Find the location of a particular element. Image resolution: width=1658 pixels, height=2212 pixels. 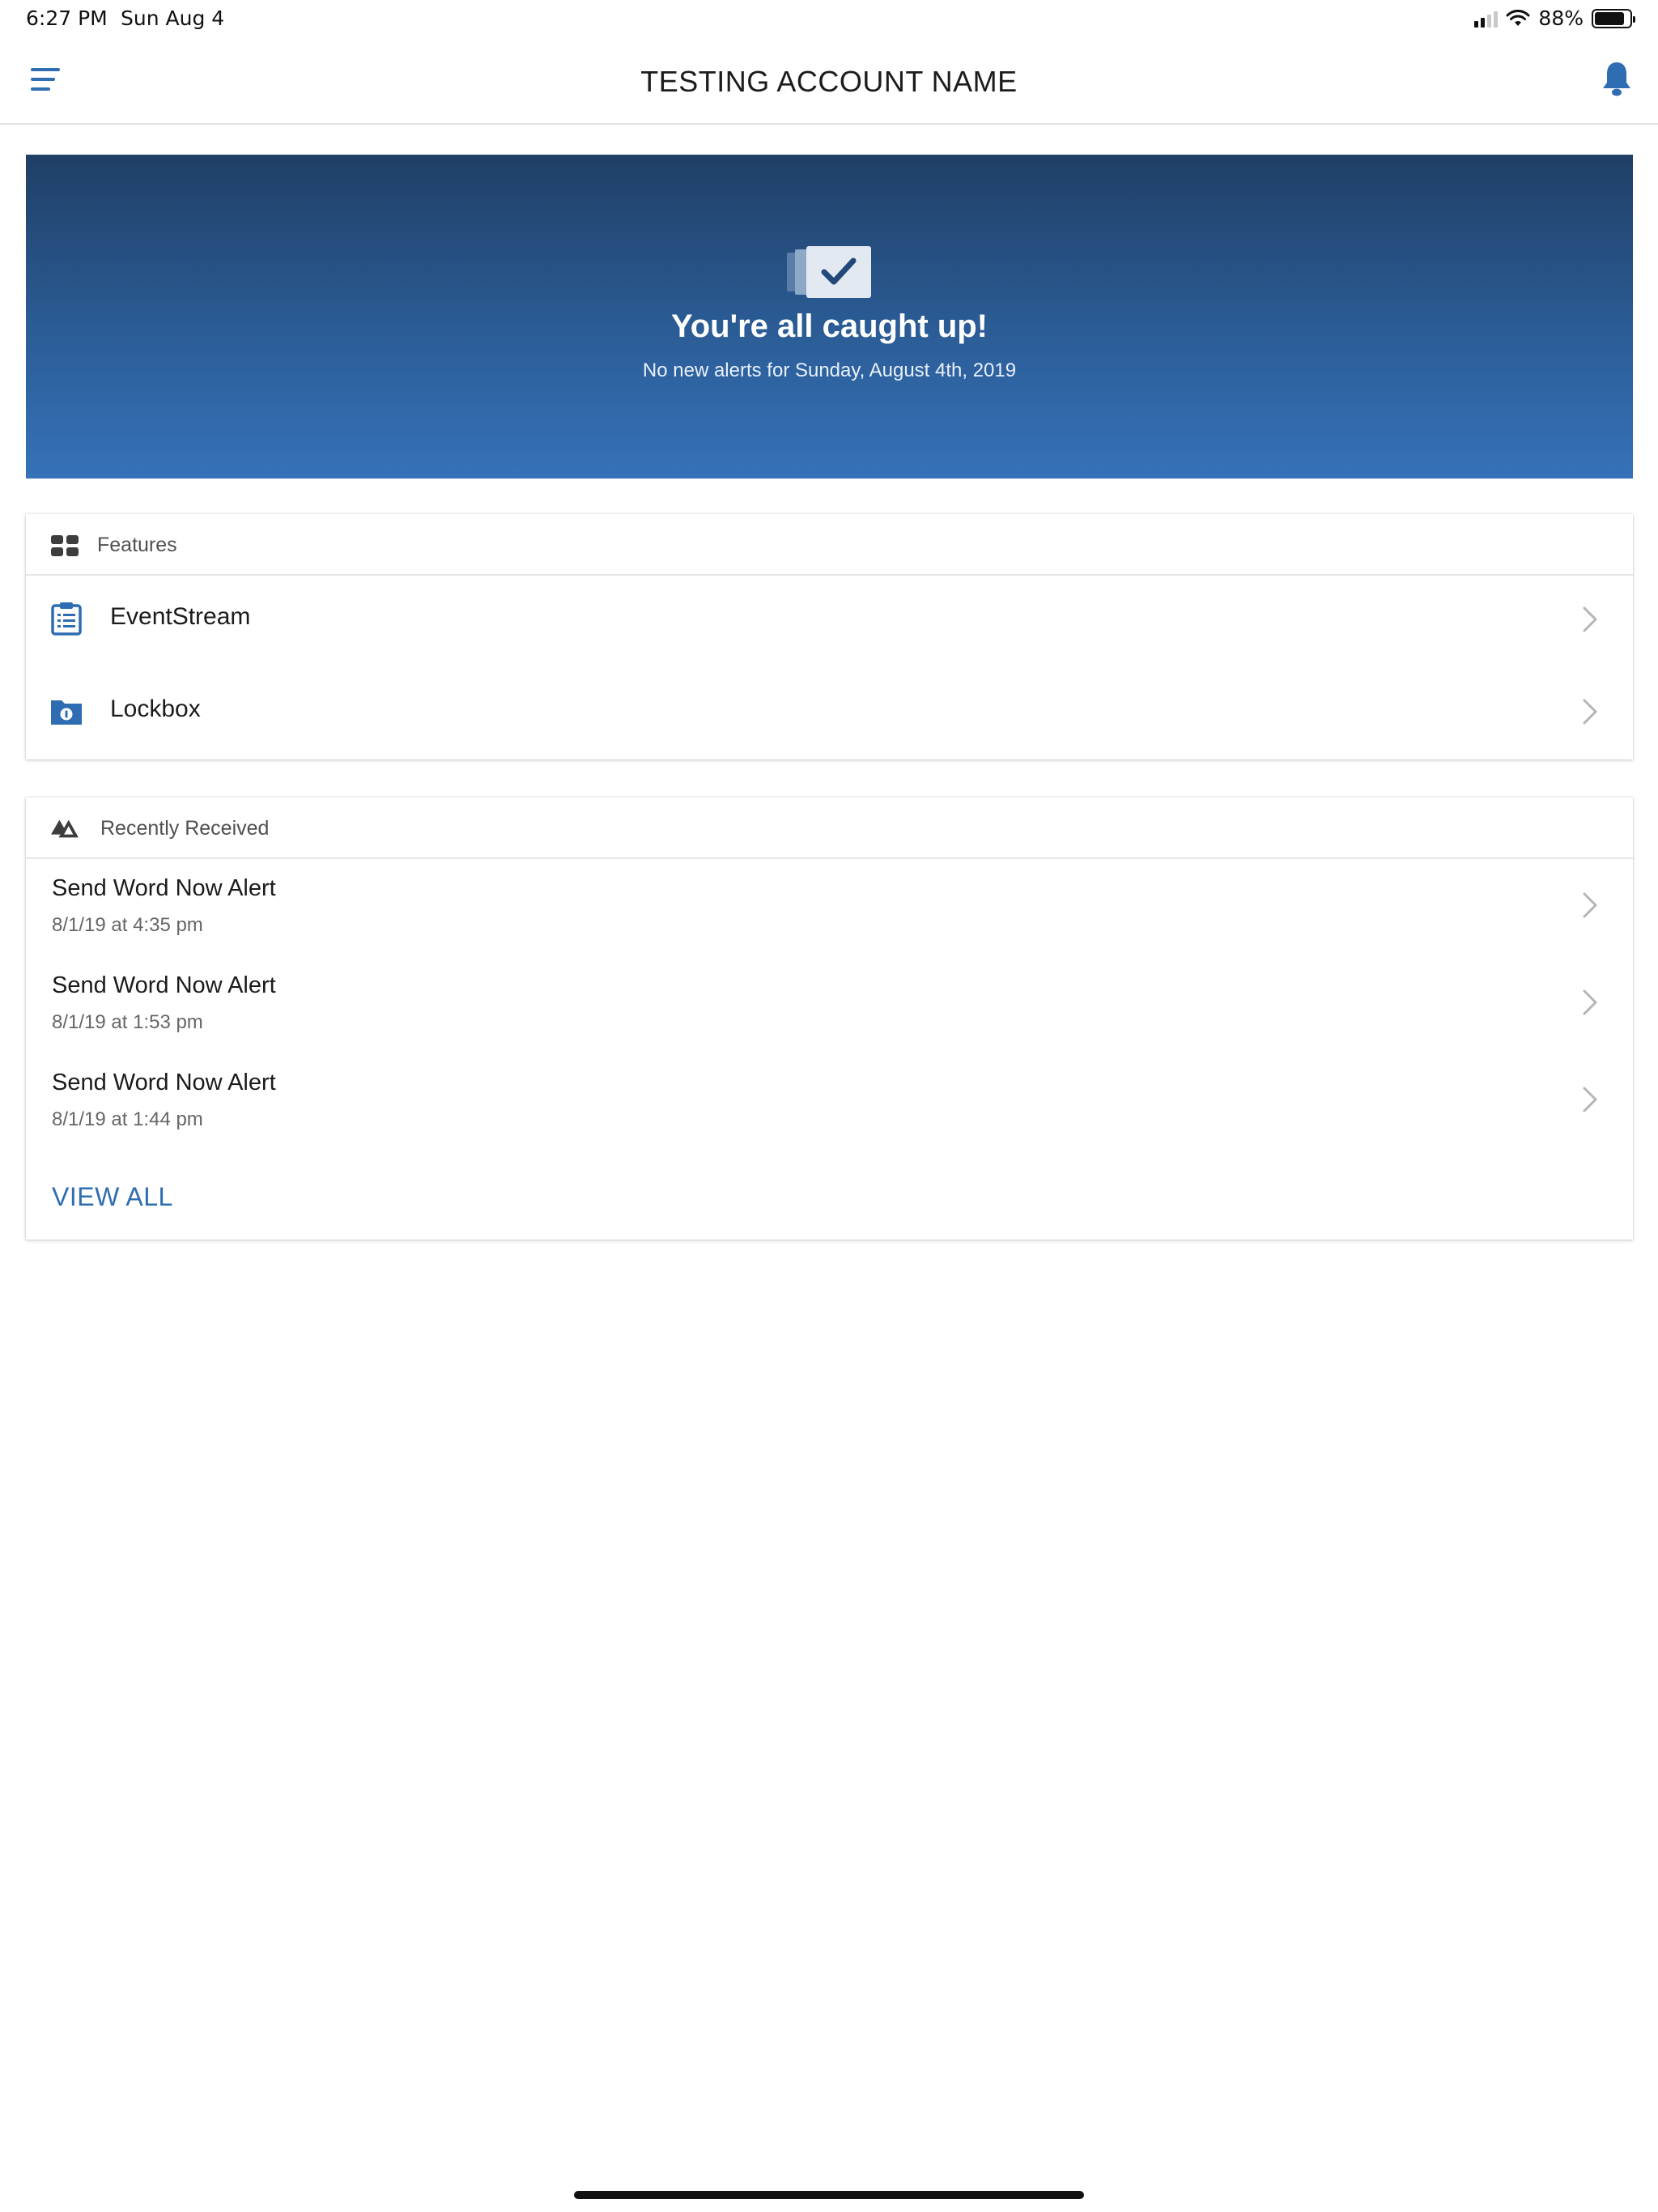

alert-triangles-icon is located at coordinates (65, 829).